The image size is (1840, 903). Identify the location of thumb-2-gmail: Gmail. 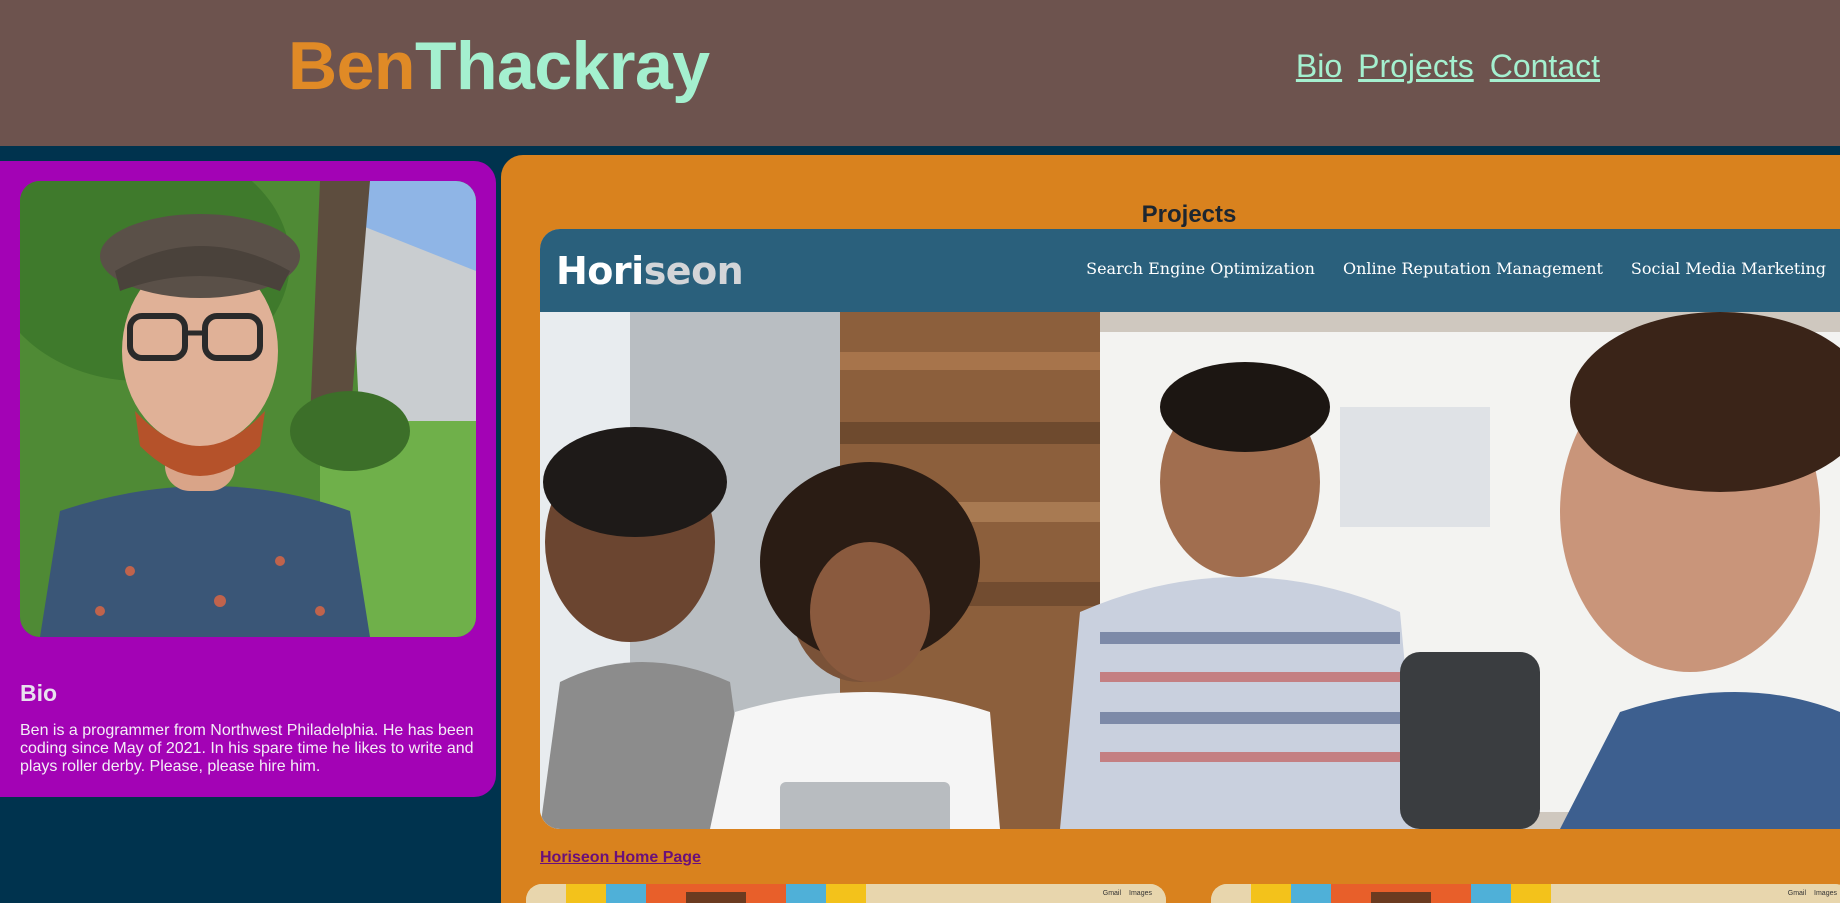
(1797, 893).